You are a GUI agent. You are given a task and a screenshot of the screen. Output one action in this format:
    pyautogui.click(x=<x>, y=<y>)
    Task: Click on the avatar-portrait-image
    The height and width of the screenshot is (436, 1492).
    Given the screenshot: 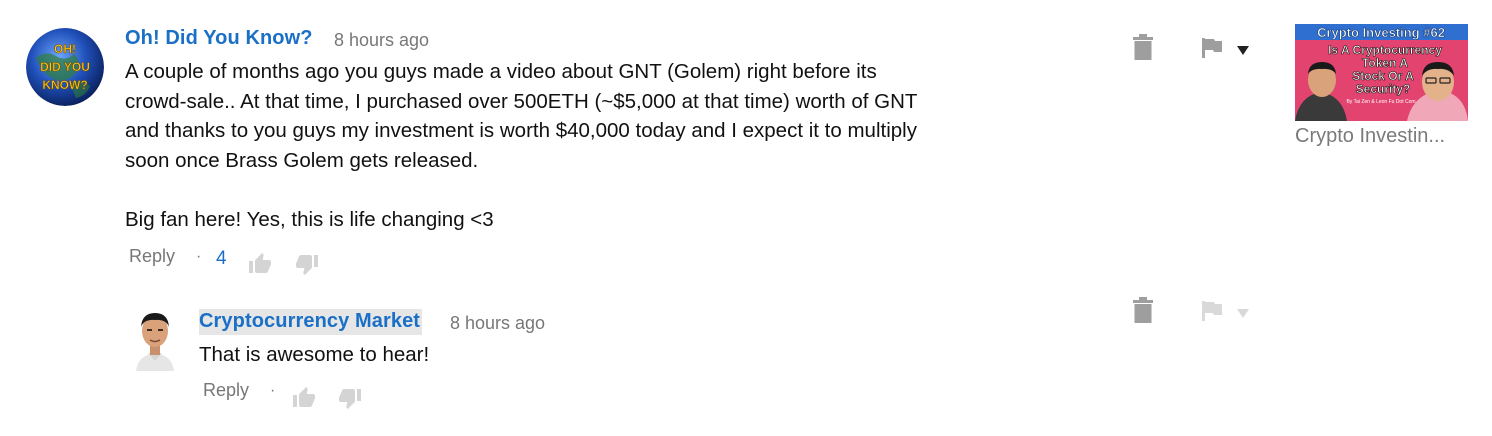 What is the action you would take?
    pyautogui.click(x=155, y=338)
    